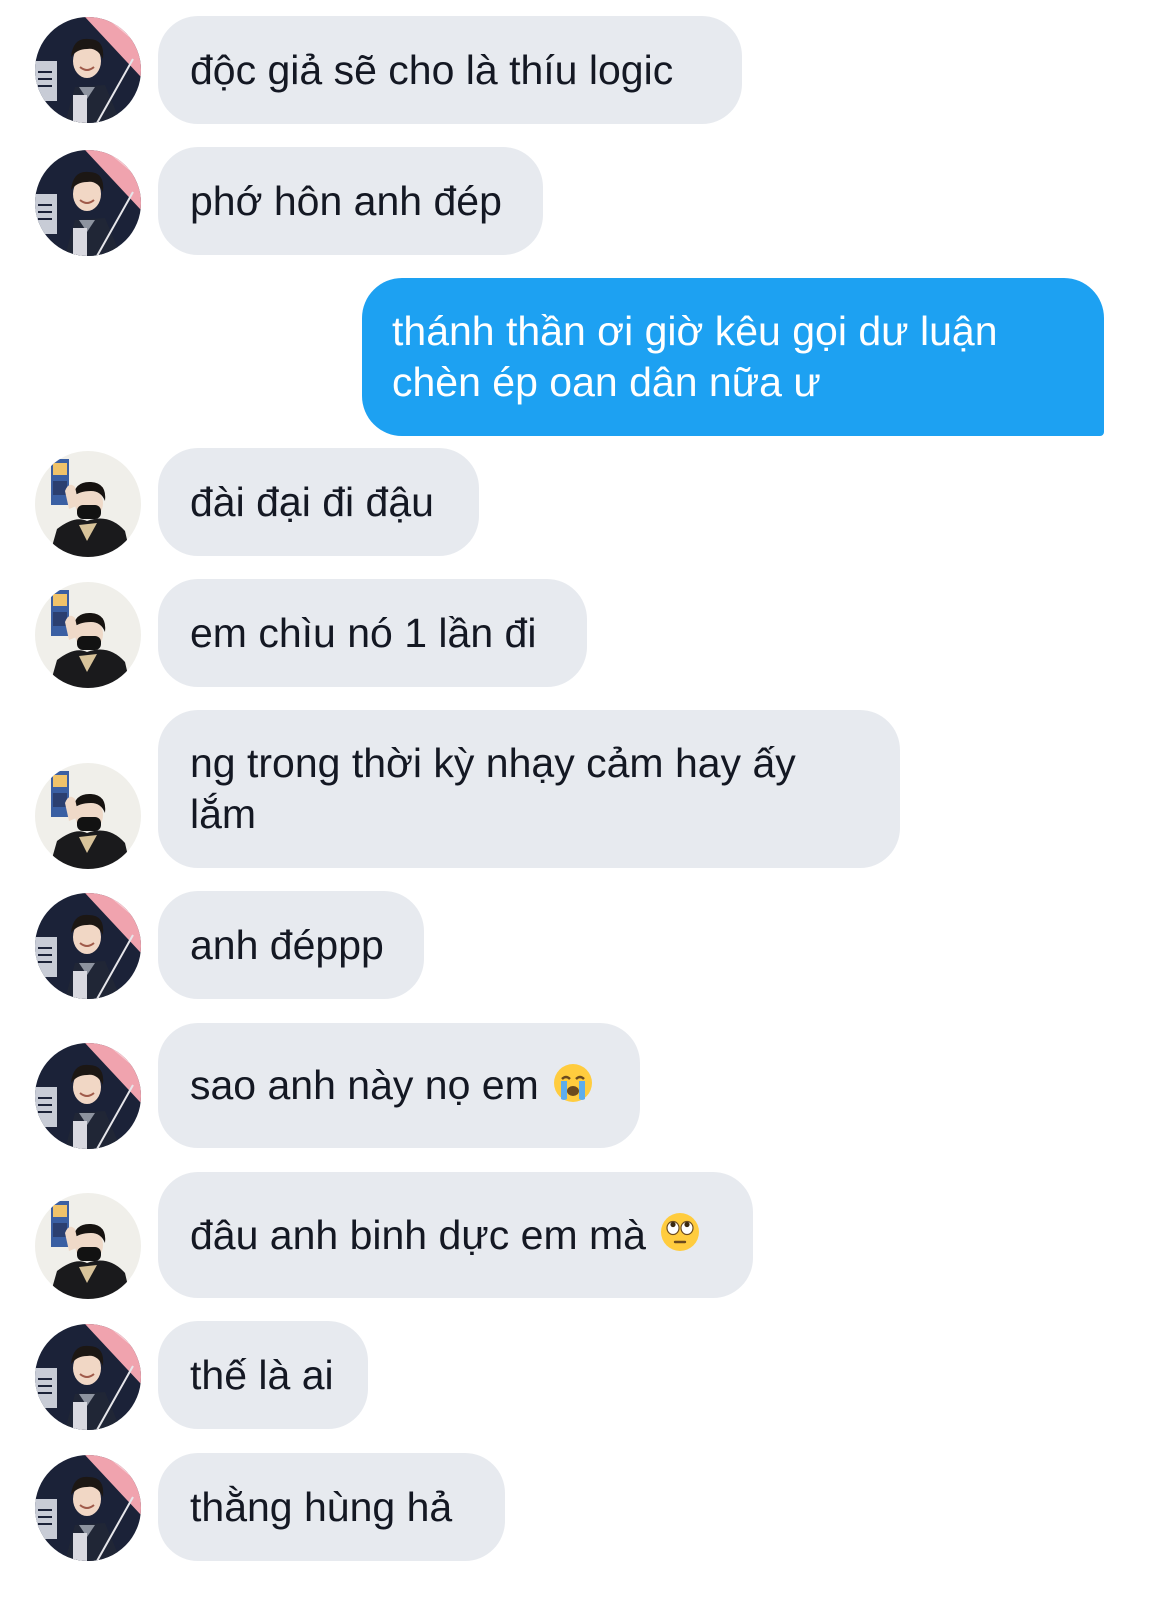 This screenshot has width=1170, height=1611. What do you see at coordinates (573, 1083) in the screenshot?
I see `loudly-crying-face-emoji` at bounding box center [573, 1083].